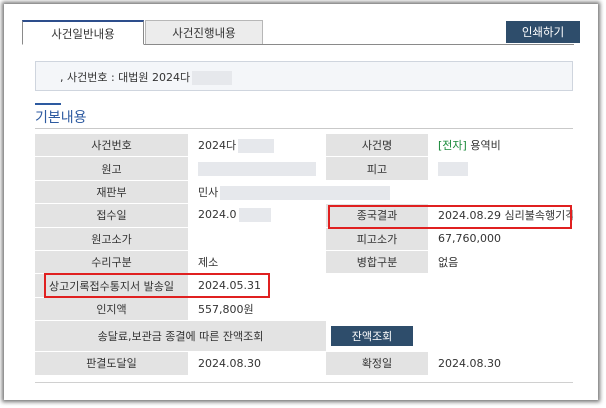  I want to click on table-row: 원고소가 피고소가 67,760,000, so click(304, 239).